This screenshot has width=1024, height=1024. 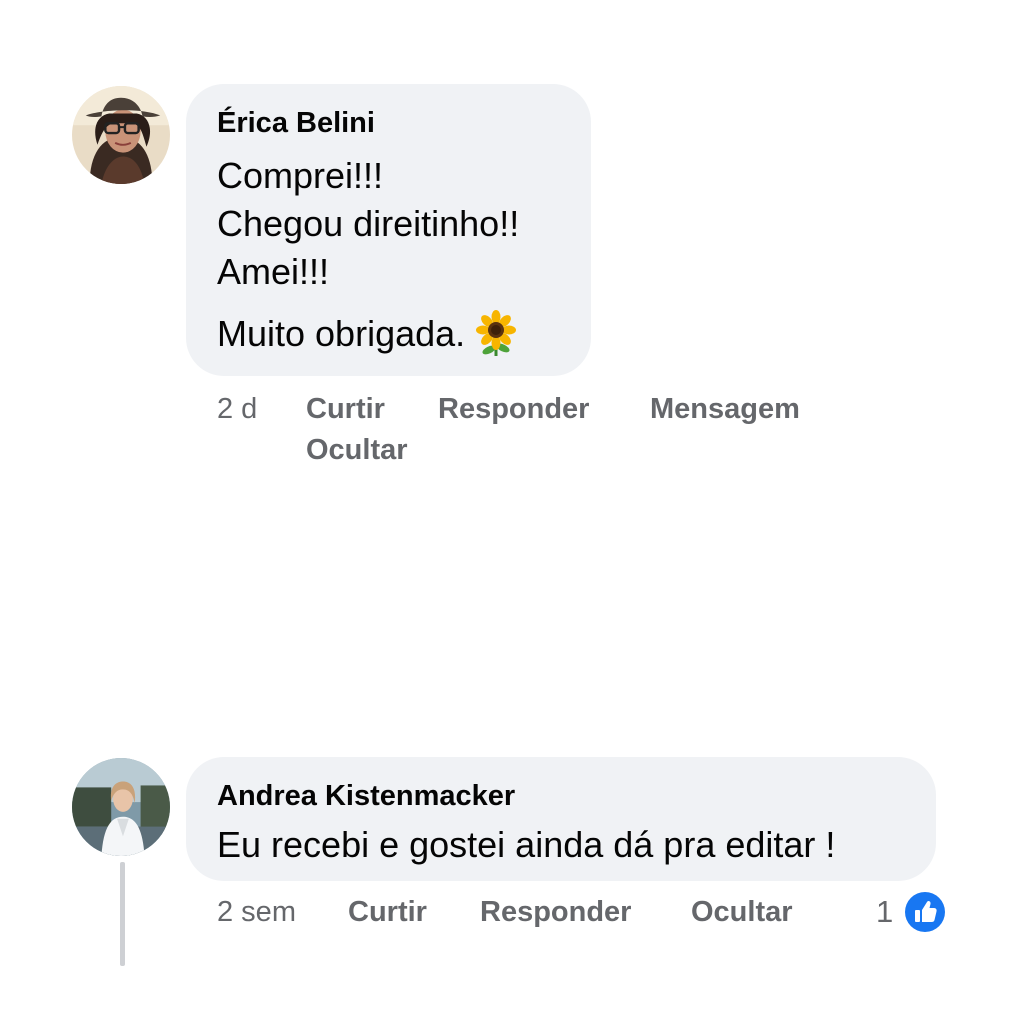 I want to click on comment-author: Andrea Kistenmacker, so click(x=576, y=796).